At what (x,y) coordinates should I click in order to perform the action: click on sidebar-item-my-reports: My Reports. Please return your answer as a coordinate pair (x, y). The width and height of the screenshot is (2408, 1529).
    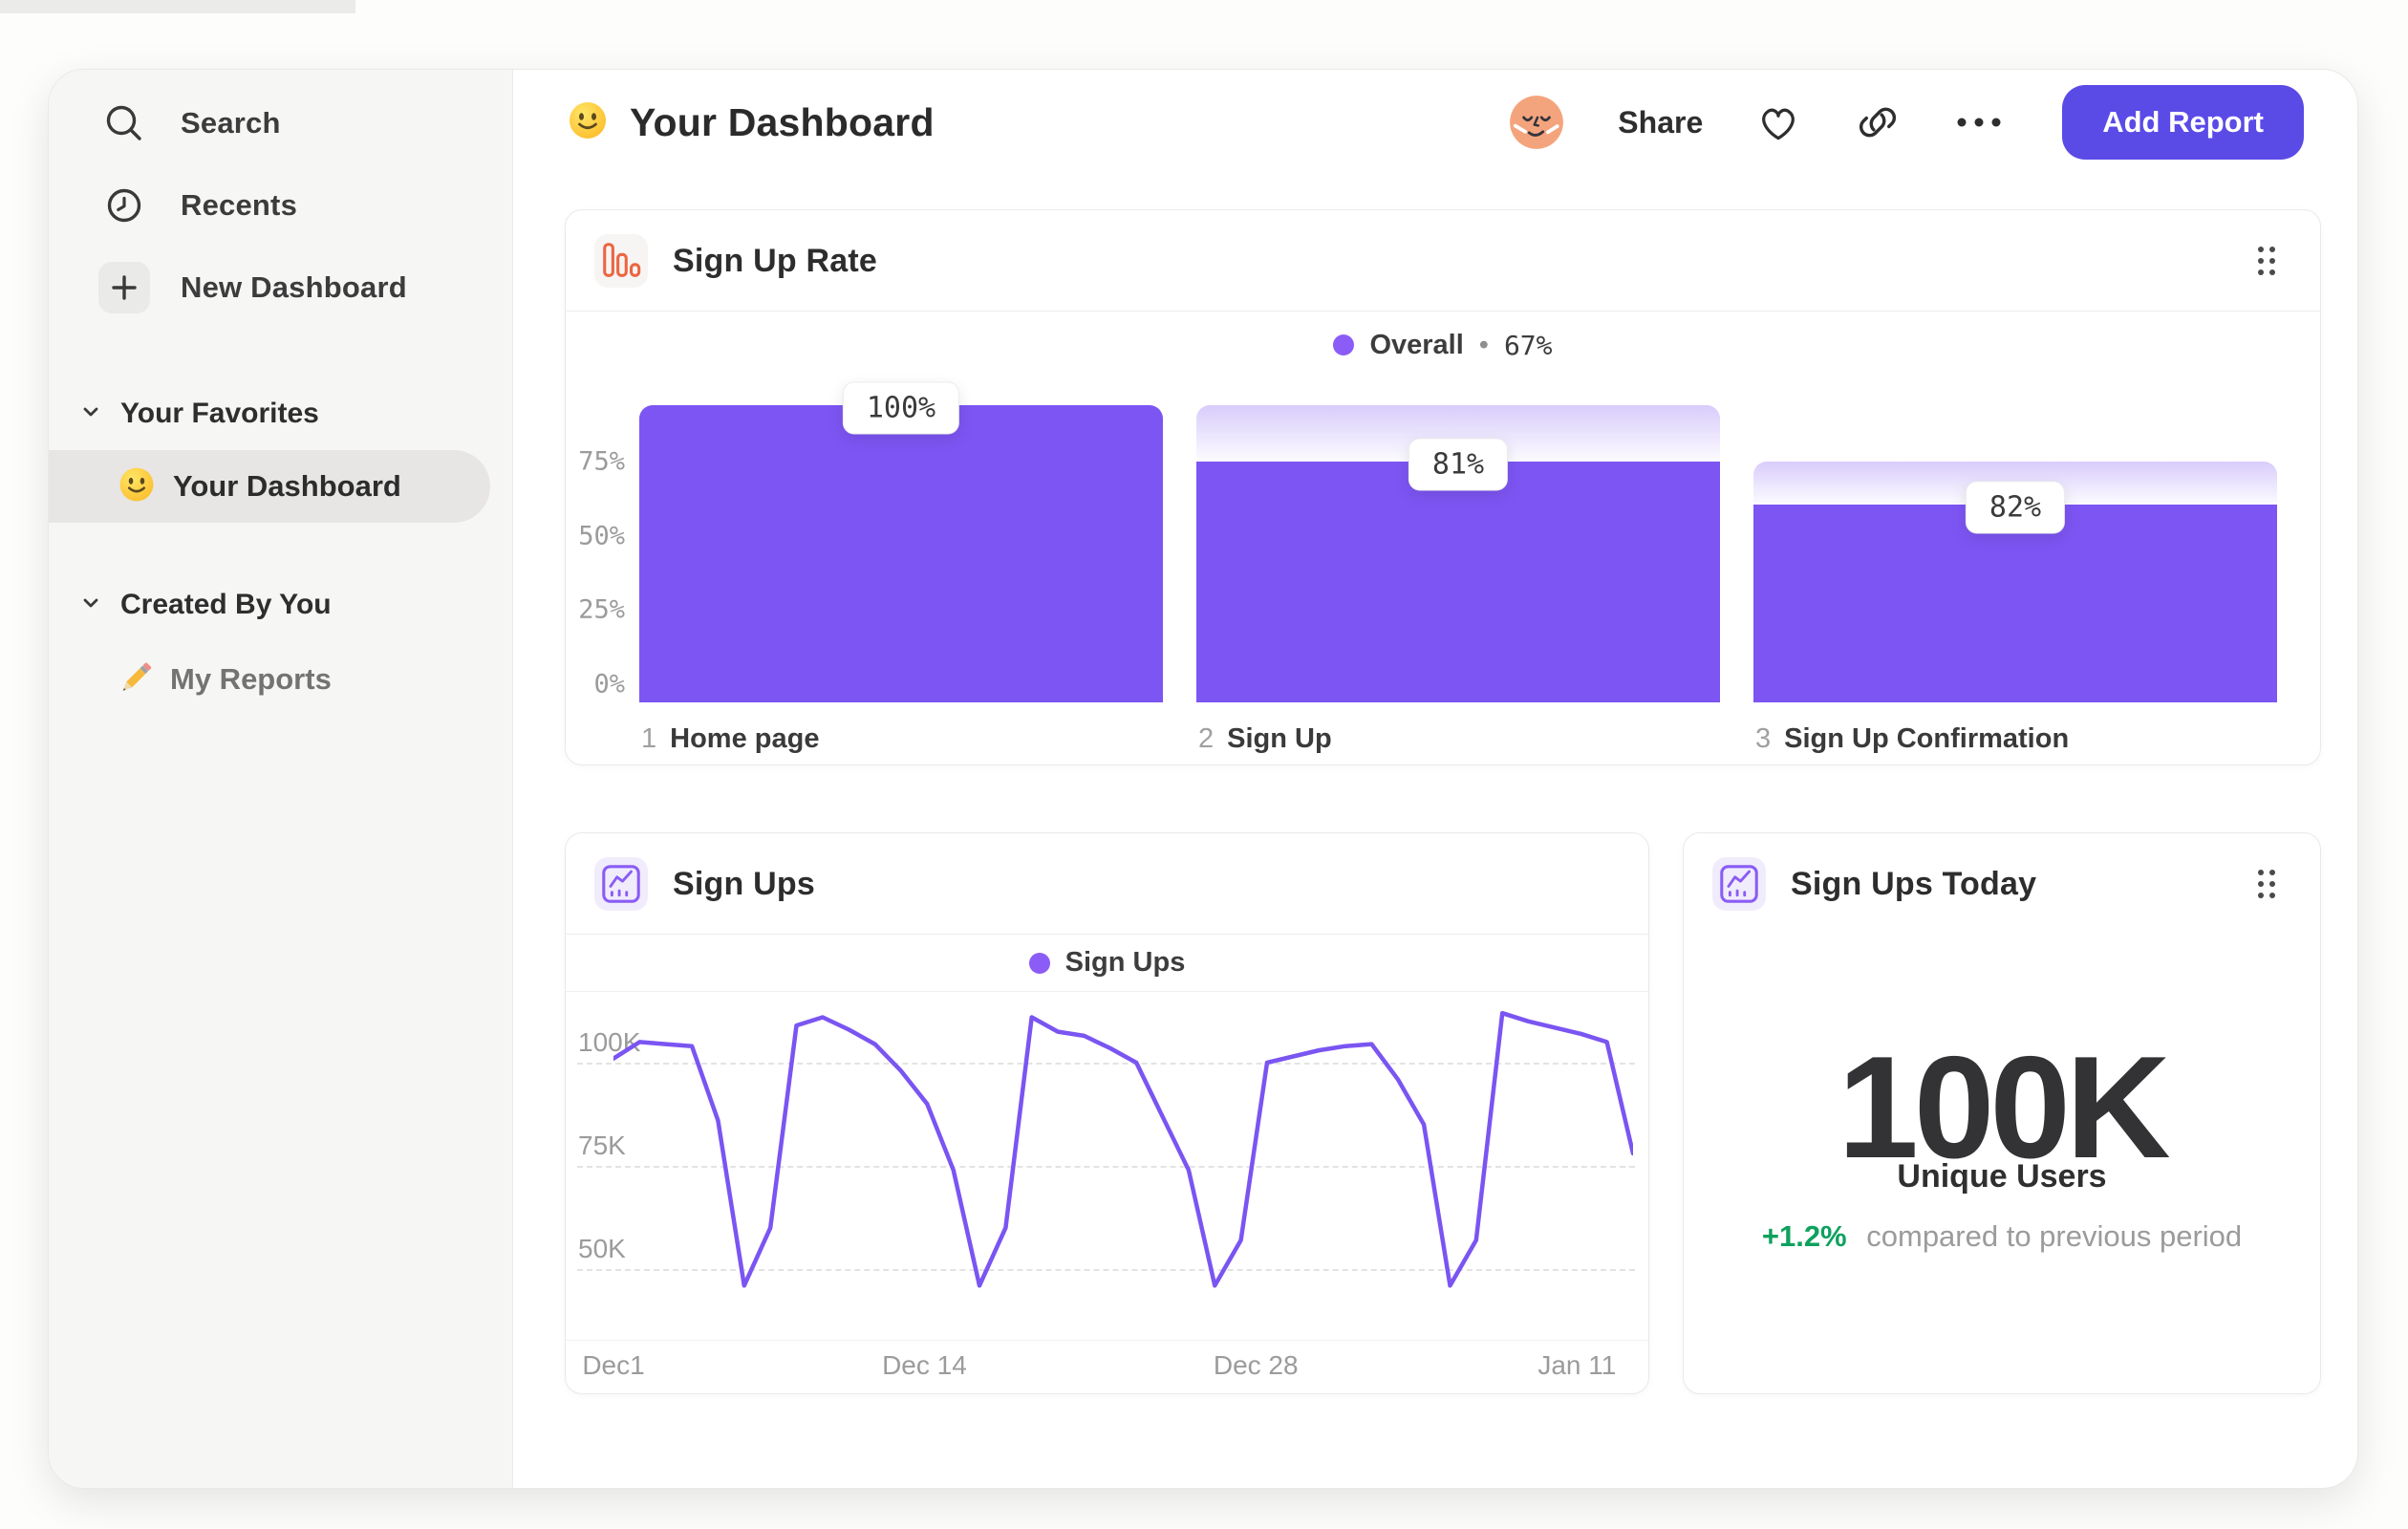
    Looking at the image, I should click on (224, 679).